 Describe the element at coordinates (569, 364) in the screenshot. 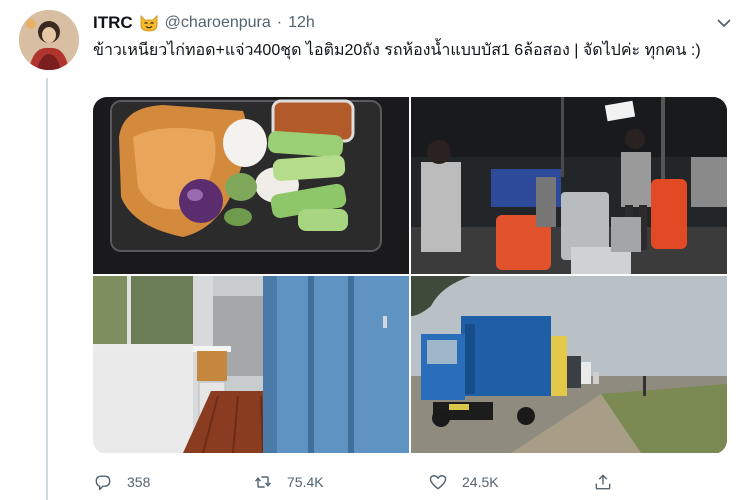

I see `restroom-trucks-photo` at that location.